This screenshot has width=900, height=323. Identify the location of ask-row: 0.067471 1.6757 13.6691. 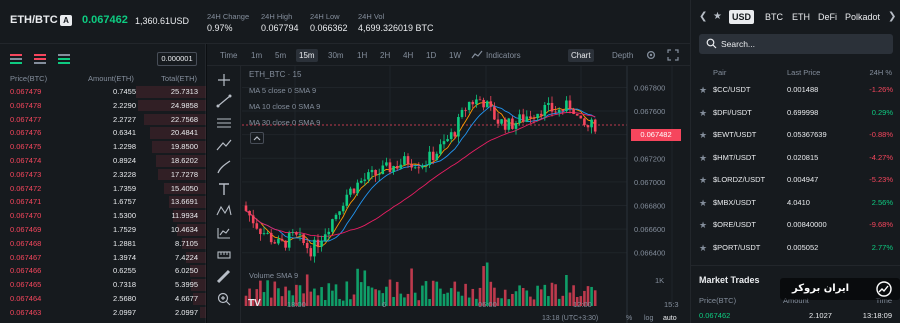
(103, 202).